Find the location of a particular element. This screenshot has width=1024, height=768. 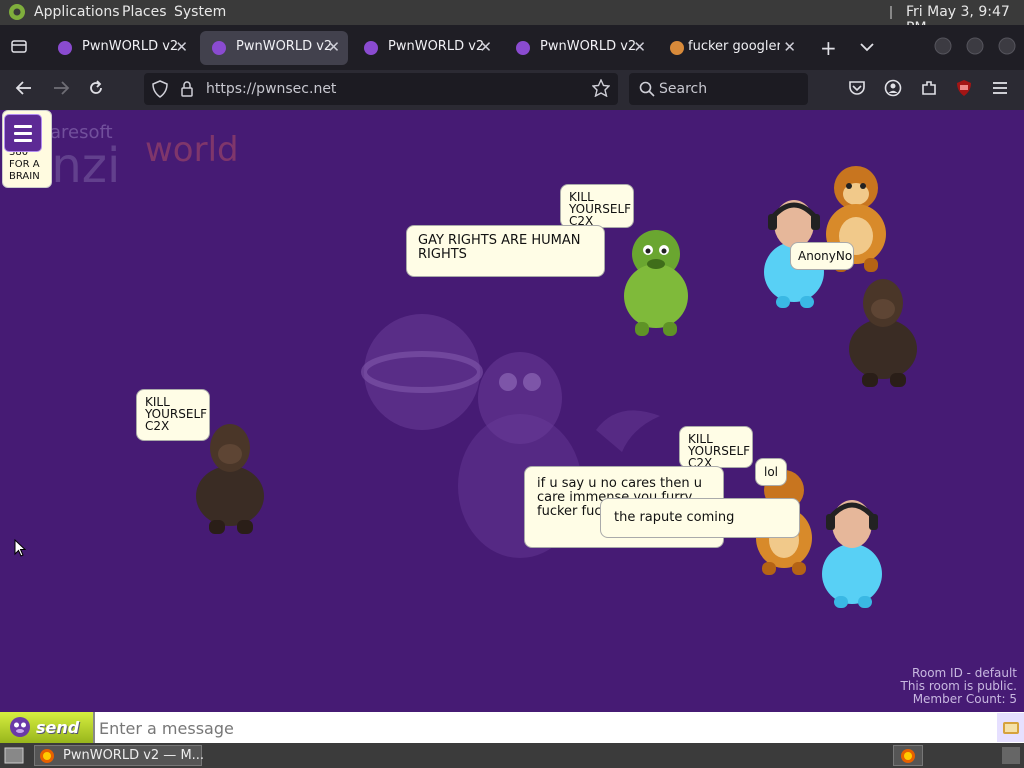

panel-separator is located at coordinates (891, 12).